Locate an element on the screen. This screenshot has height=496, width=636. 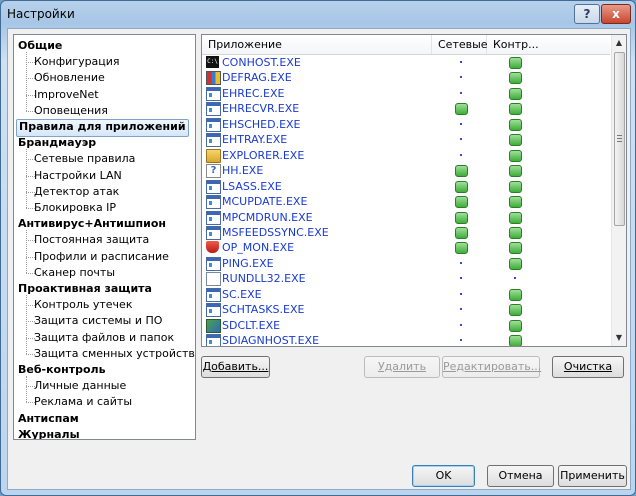
tree-category: Брандмауэр is located at coordinates (57, 143).